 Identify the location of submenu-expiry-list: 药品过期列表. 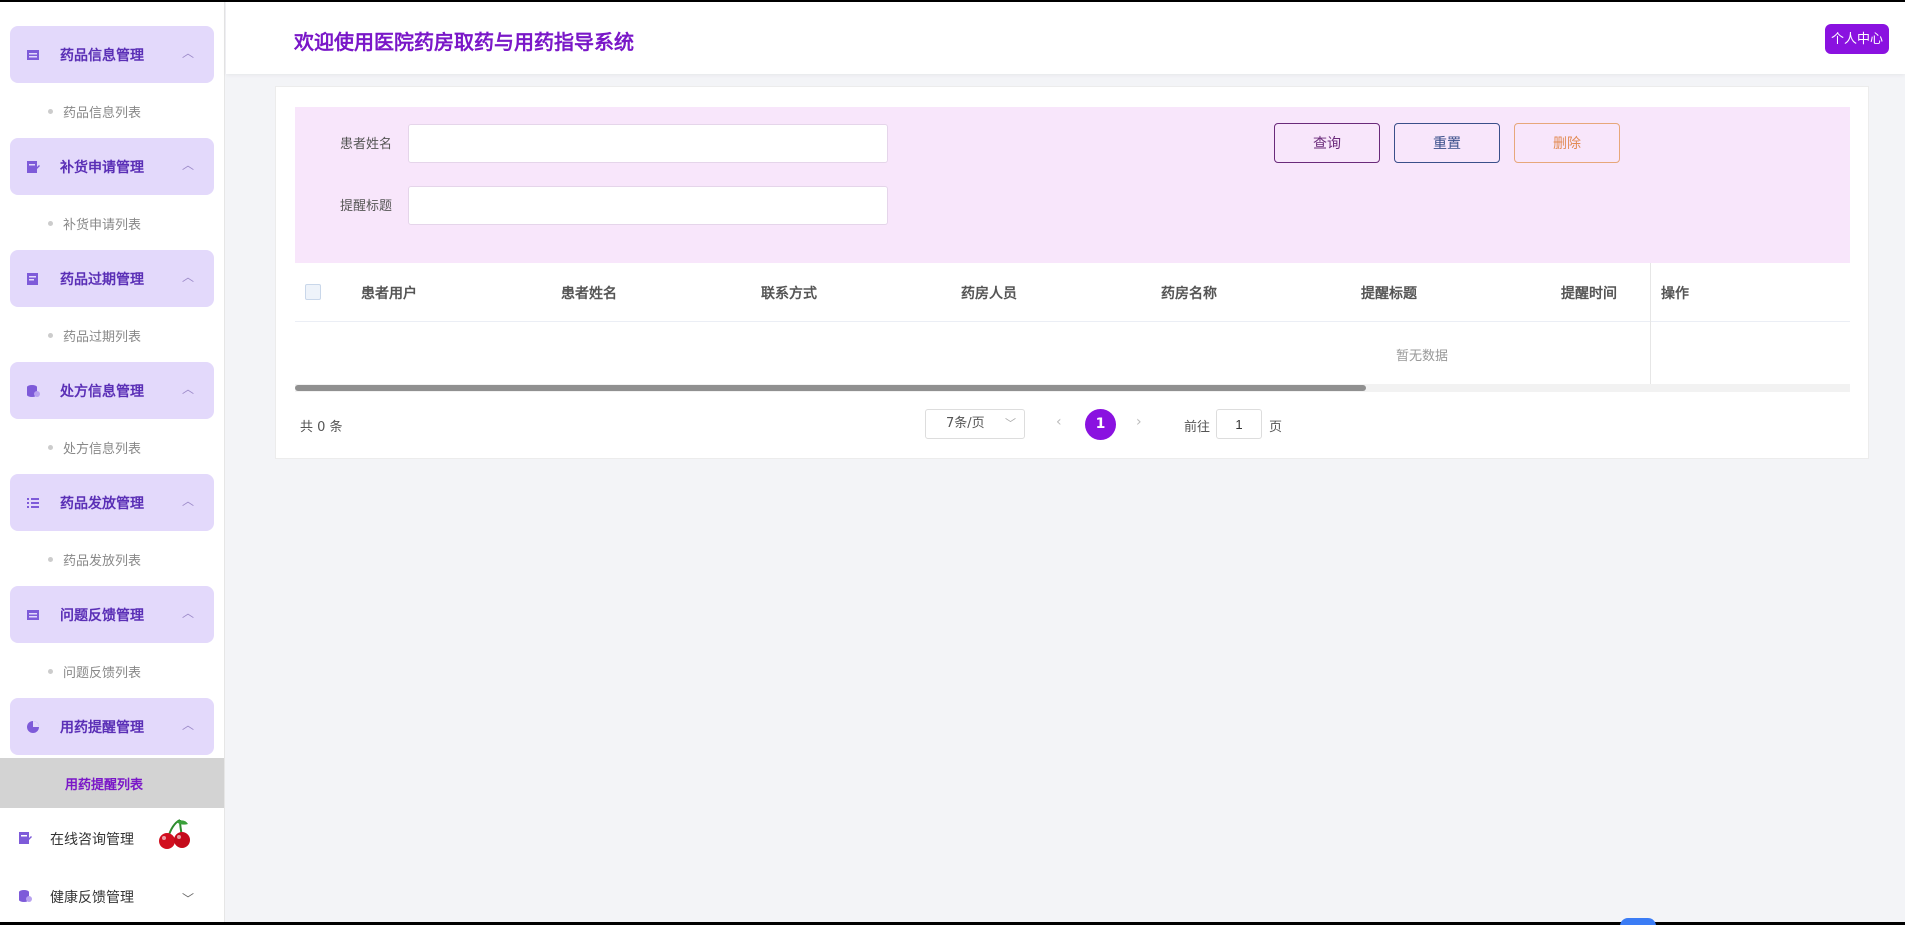
(112, 335).